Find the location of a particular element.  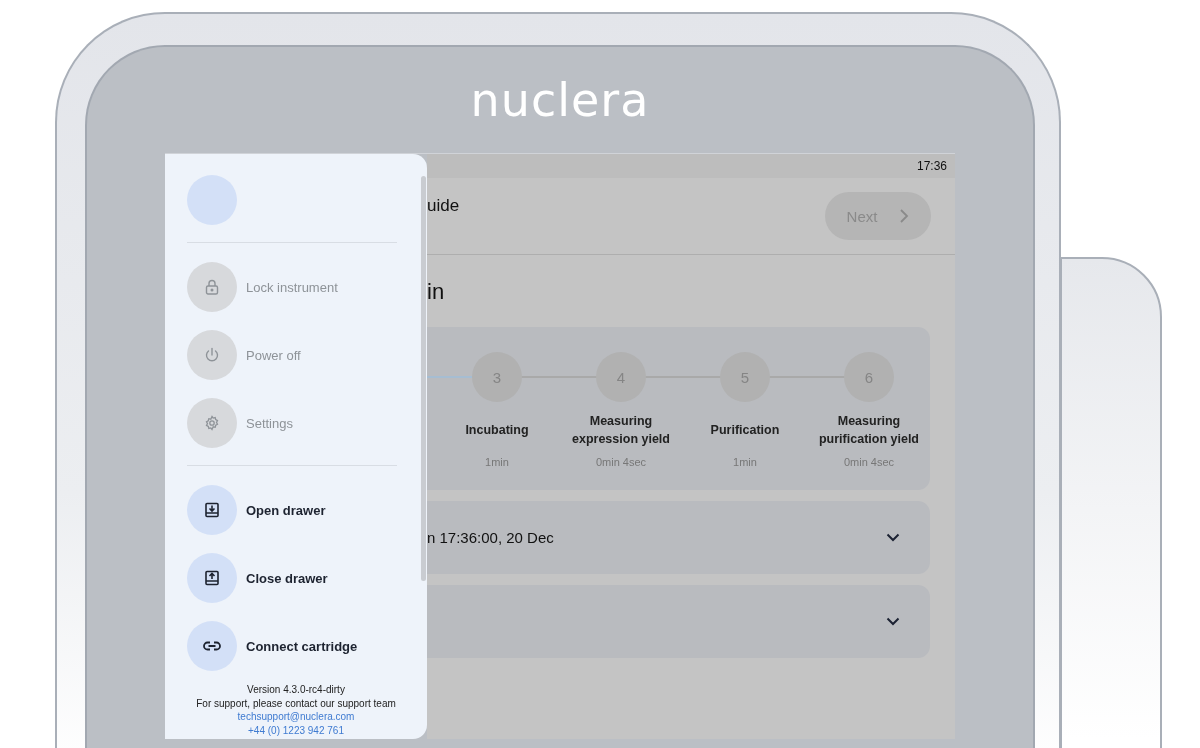

scrollbar is located at coordinates (423, 378).